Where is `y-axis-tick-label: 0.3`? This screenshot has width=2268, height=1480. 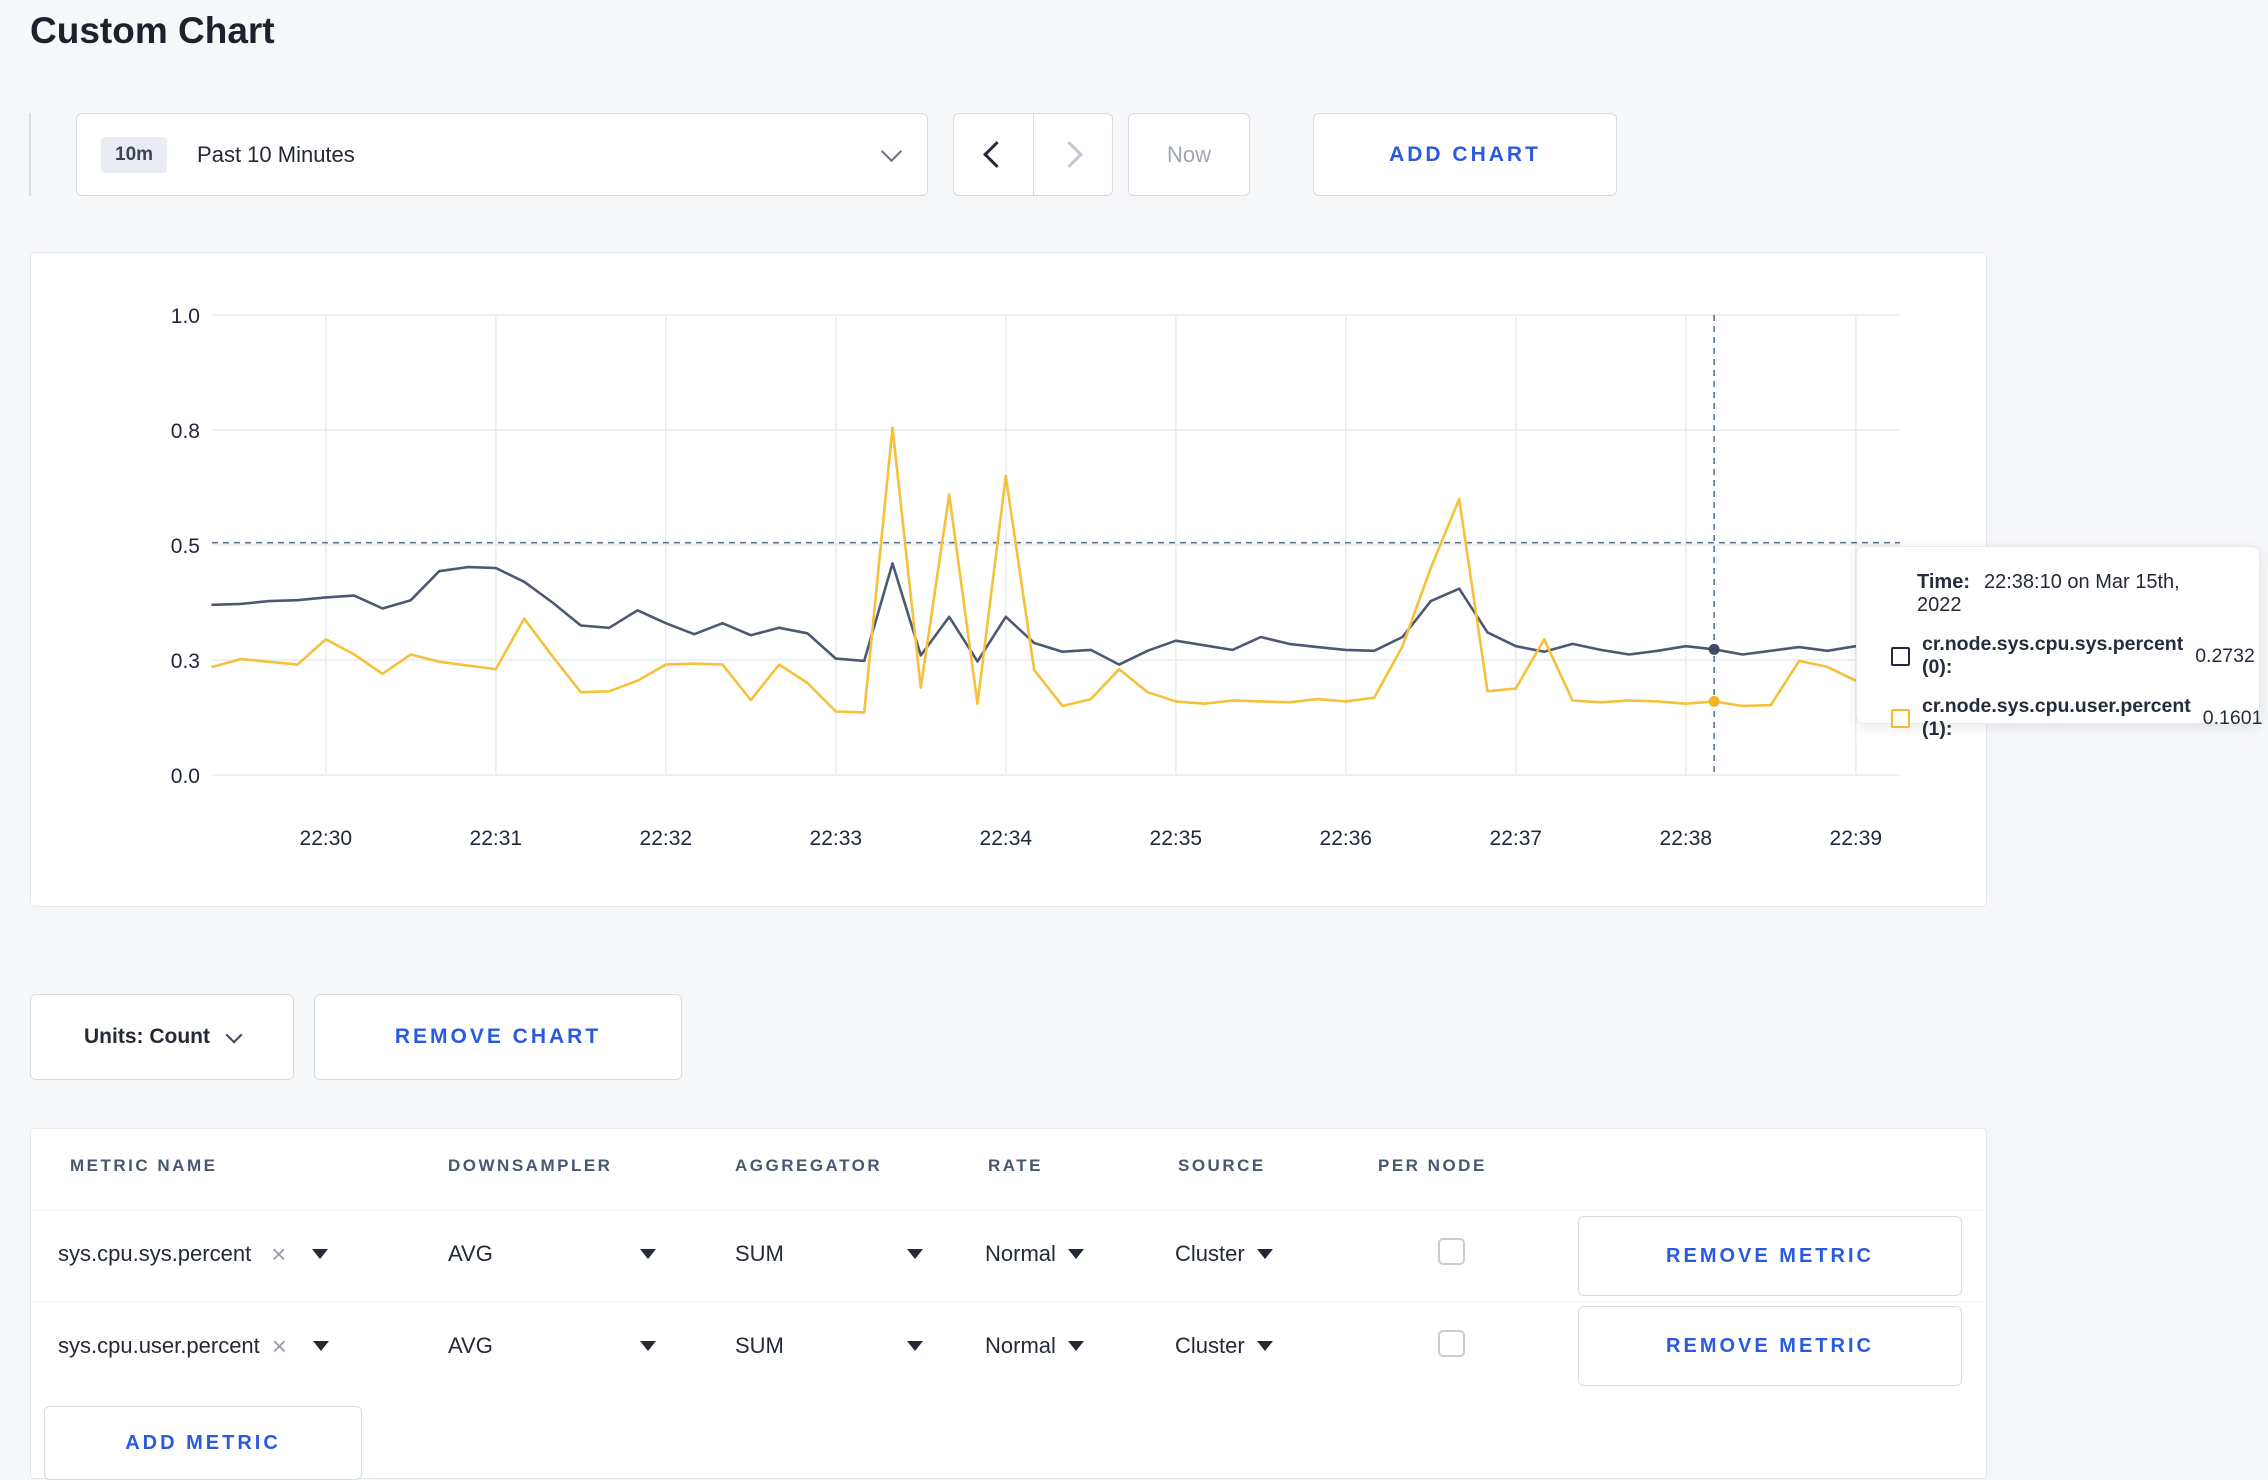 y-axis-tick-label: 0.3 is located at coordinates (185, 661).